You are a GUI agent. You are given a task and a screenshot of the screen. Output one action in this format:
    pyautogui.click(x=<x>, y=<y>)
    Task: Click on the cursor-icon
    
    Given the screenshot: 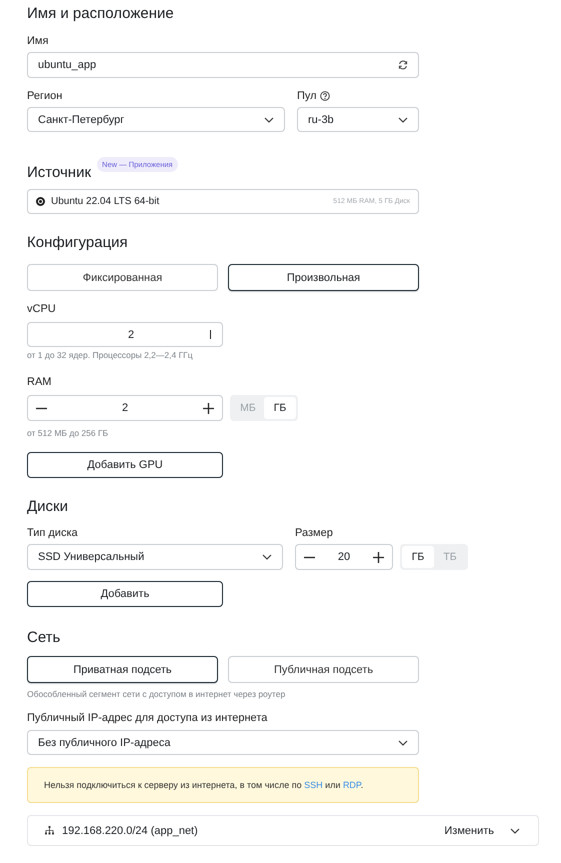 What is the action you would take?
    pyautogui.click(x=211, y=334)
    